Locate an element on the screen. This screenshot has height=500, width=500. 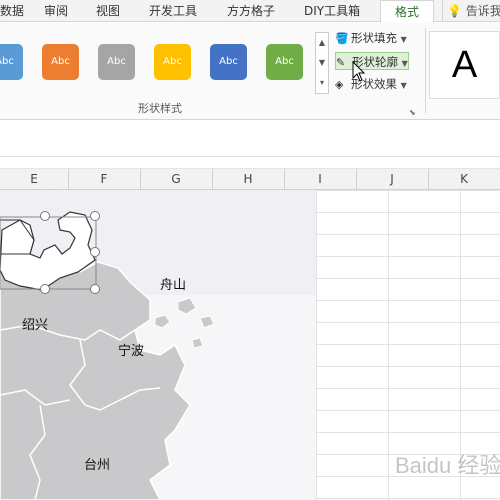
paint-bucket-icon: 🪣 is located at coordinates (342, 38).